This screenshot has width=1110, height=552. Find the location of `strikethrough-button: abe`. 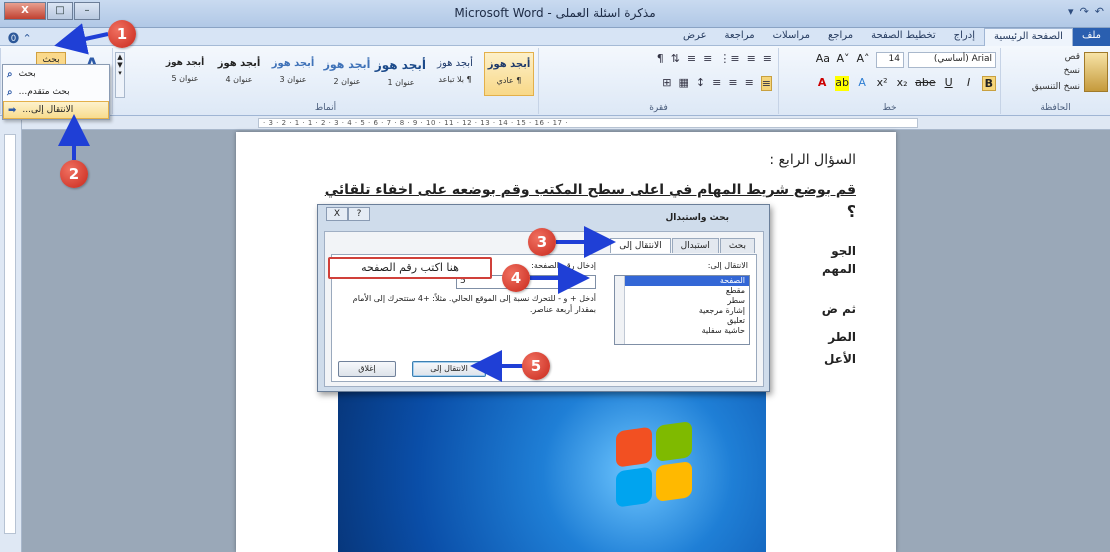

strikethrough-button: abe is located at coordinates (925, 83).